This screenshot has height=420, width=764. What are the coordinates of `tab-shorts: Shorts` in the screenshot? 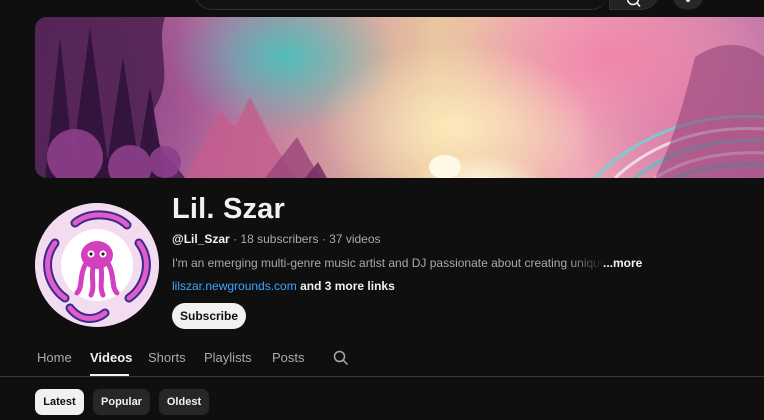 It's located at (167, 357).